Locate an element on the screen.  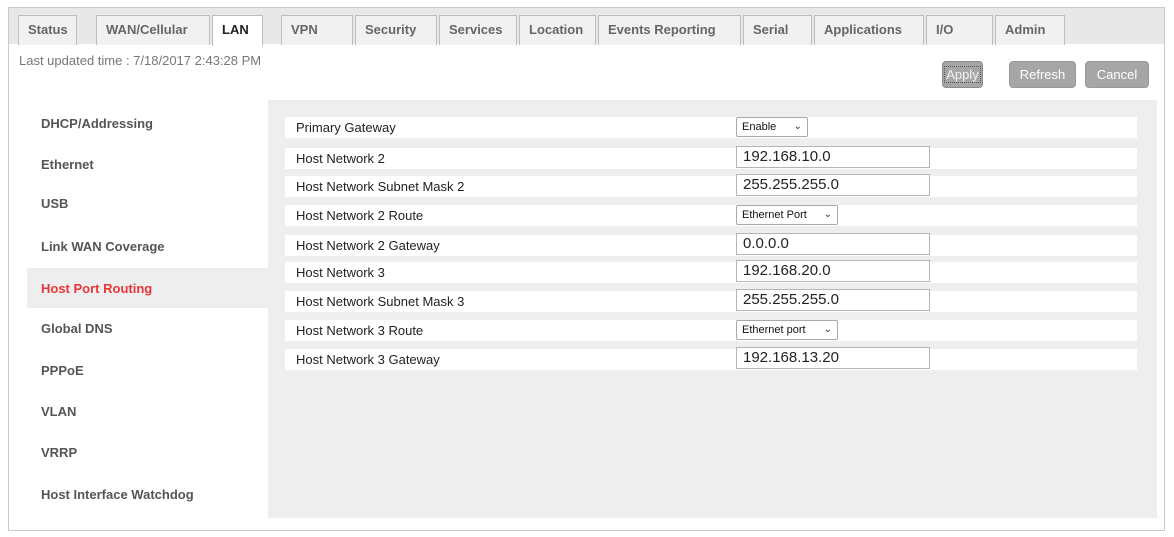
tab-admin: Admin is located at coordinates (1030, 30).